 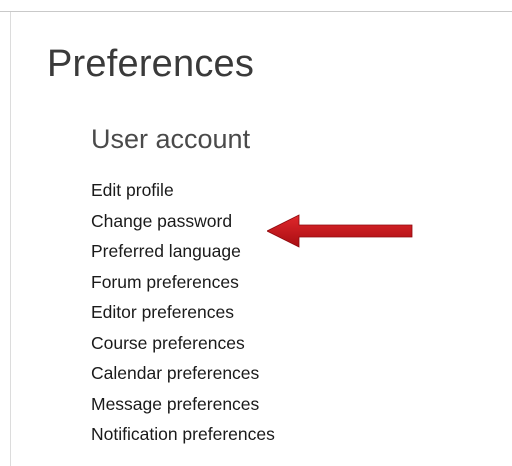 What do you see at coordinates (175, 404) in the screenshot?
I see `message-preferences-link: Message preferences` at bounding box center [175, 404].